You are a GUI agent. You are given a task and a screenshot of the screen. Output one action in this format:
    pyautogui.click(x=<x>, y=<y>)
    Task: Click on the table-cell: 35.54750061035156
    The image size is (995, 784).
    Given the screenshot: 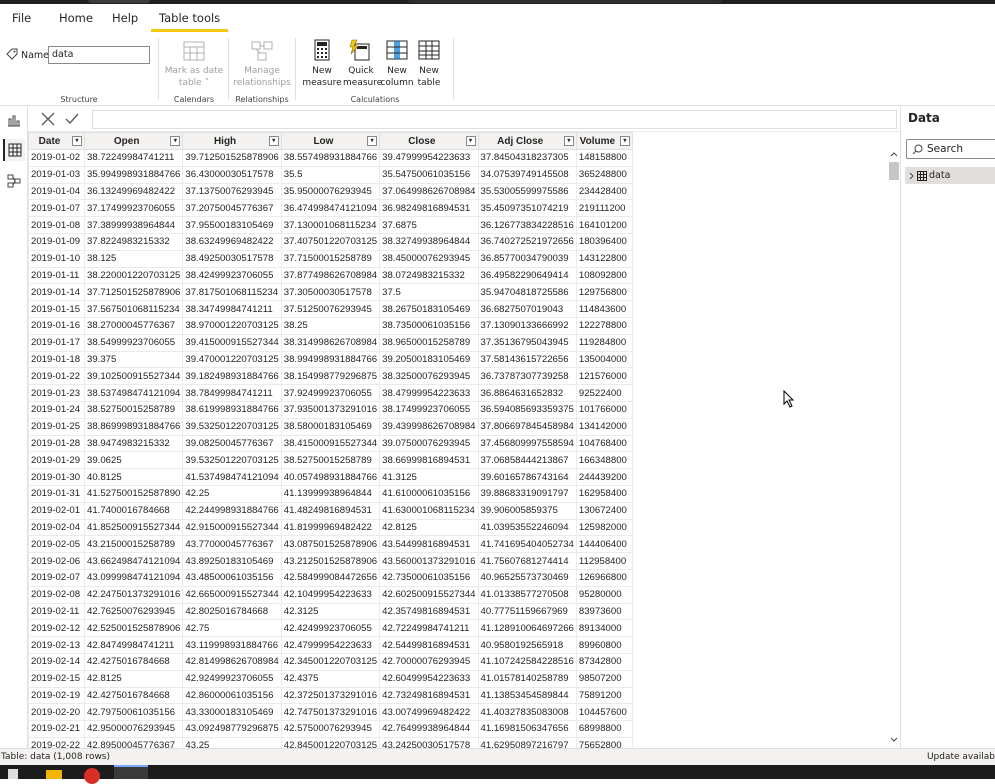 What is the action you would take?
    pyautogui.click(x=429, y=174)
    